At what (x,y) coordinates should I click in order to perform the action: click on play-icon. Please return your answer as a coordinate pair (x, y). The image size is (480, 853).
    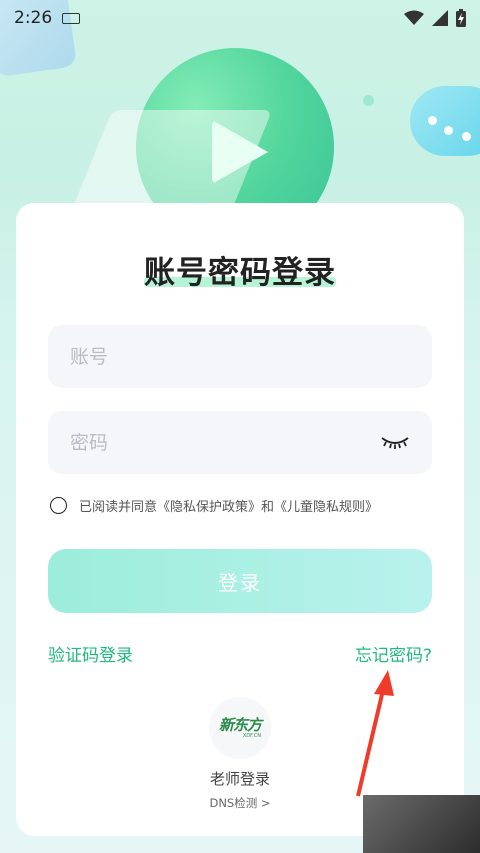
    Looking at the image, I should click on (240, 152).